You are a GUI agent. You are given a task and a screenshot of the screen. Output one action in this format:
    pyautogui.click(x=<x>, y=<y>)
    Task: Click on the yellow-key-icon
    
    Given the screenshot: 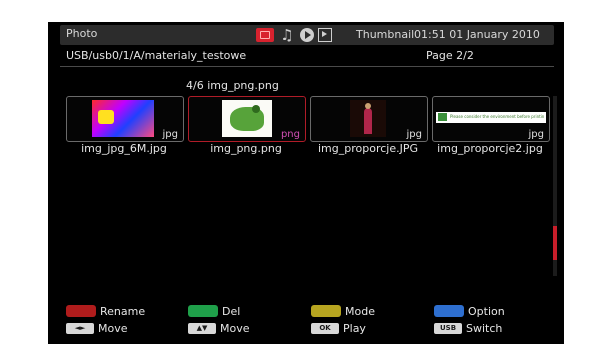 What is the action you would take?
    pyautogui.click(x=326, y=311)
    